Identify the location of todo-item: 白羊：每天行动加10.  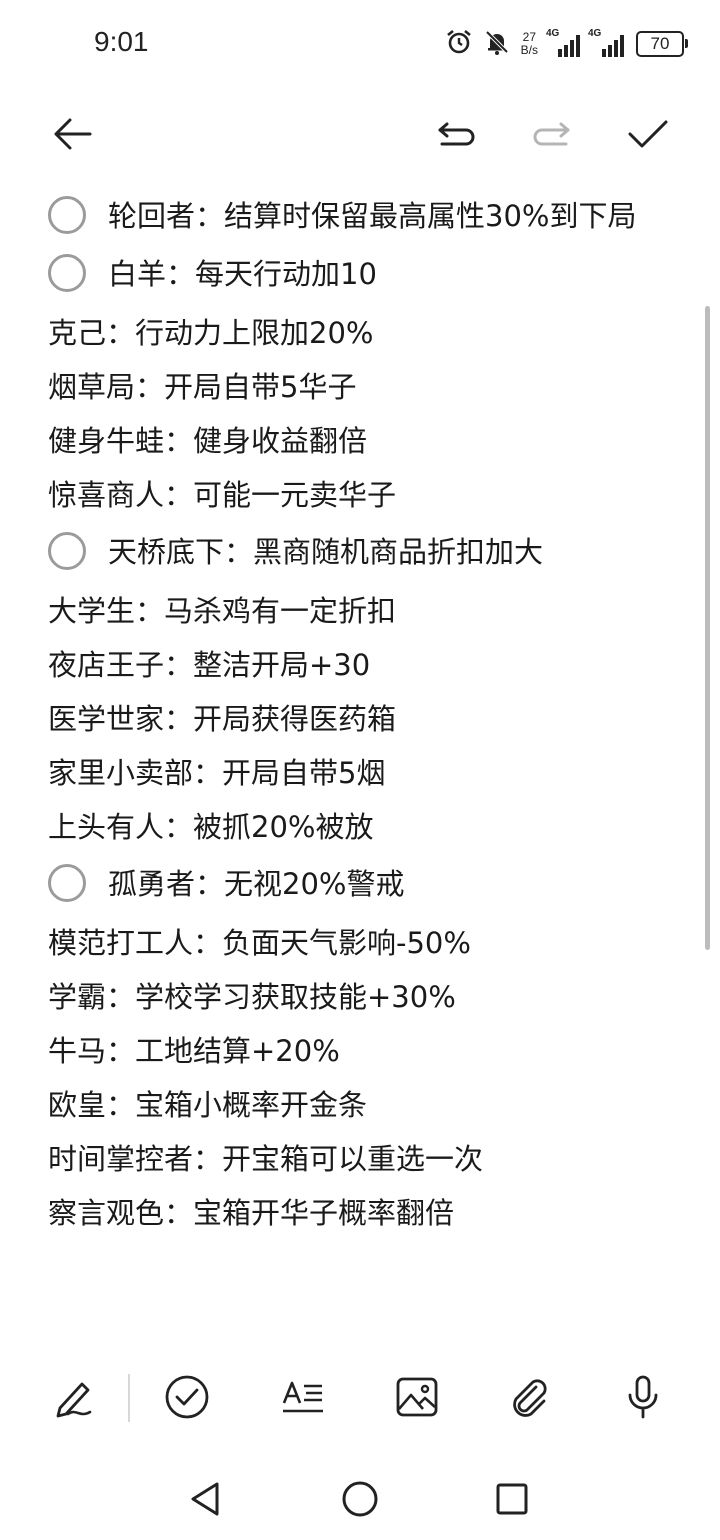
(363, 275).